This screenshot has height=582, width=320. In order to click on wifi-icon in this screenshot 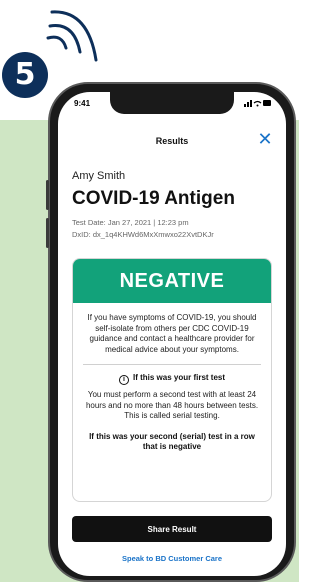, I will do `click(257, 103)`.